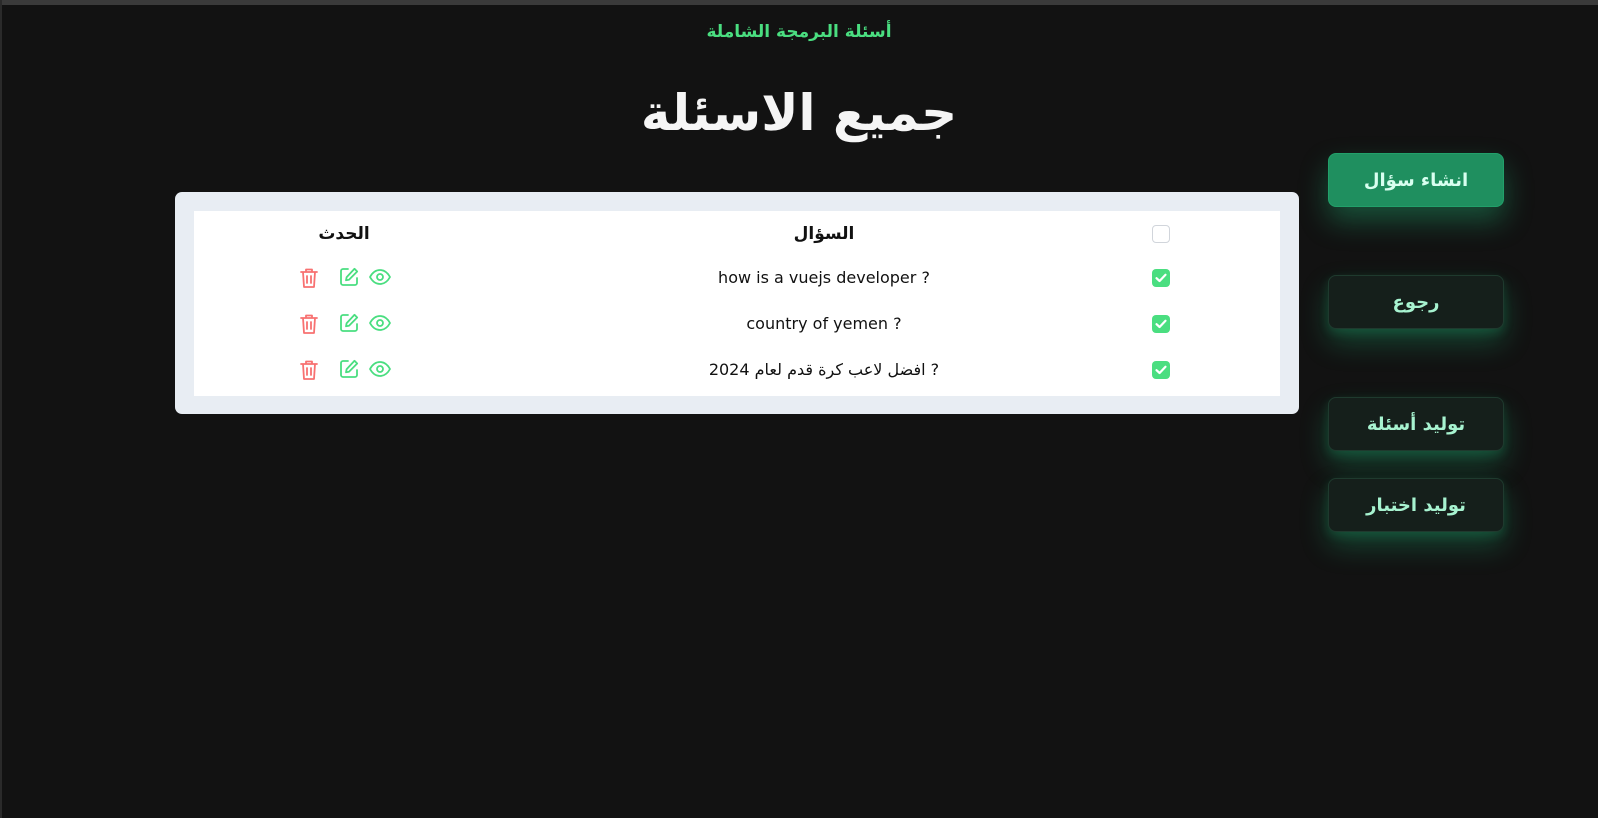 The width and height of the screenshot is (1598, 818). I want to click on column-header-action: الحدث, so click(344, 234).